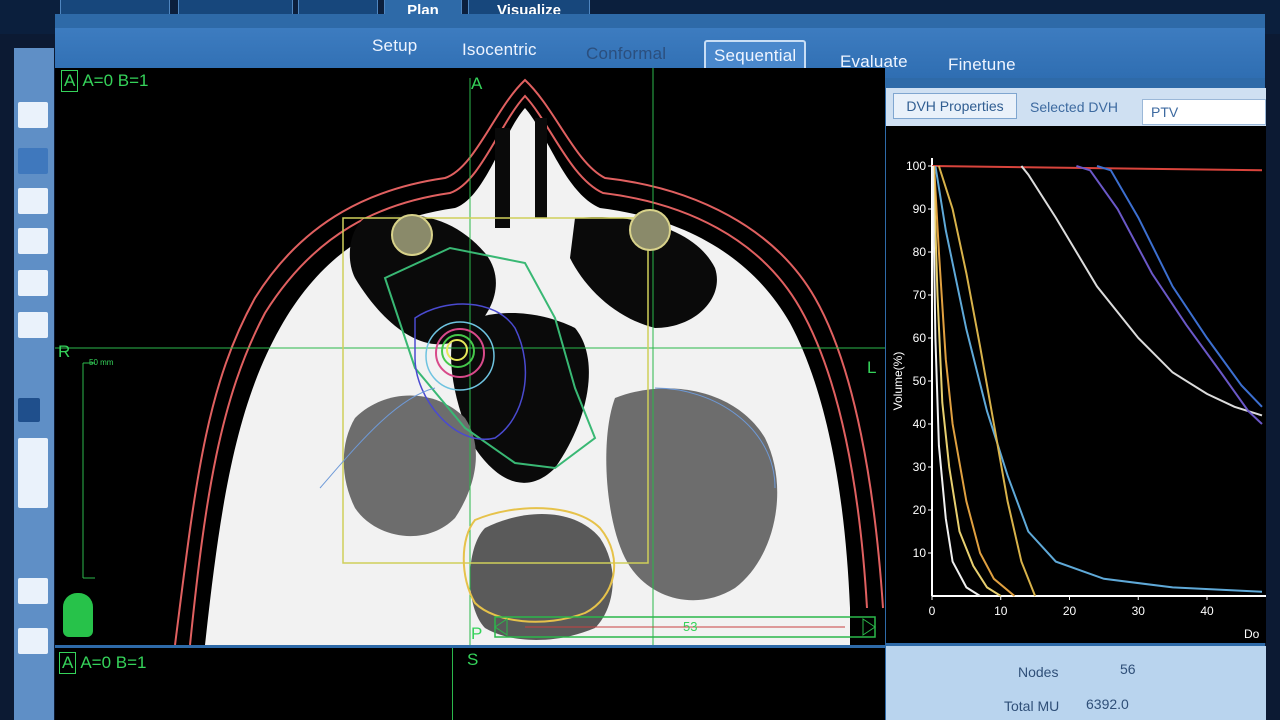 The height and width of the screenshot is (720, 1280). Describe the element at coordinates (29, 410) in the screenshot. I see `pause-icon` at that location.